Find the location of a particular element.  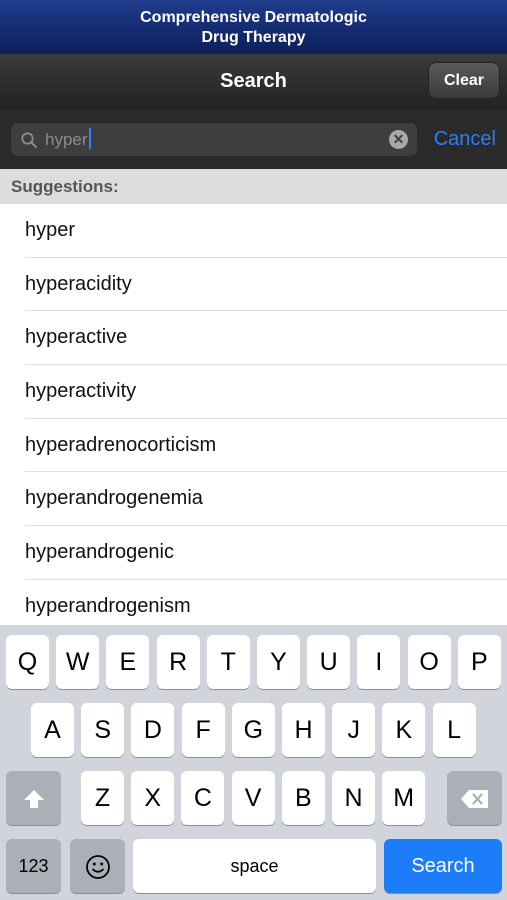

numbers-key: 123 is located at coordinates (33, 866).